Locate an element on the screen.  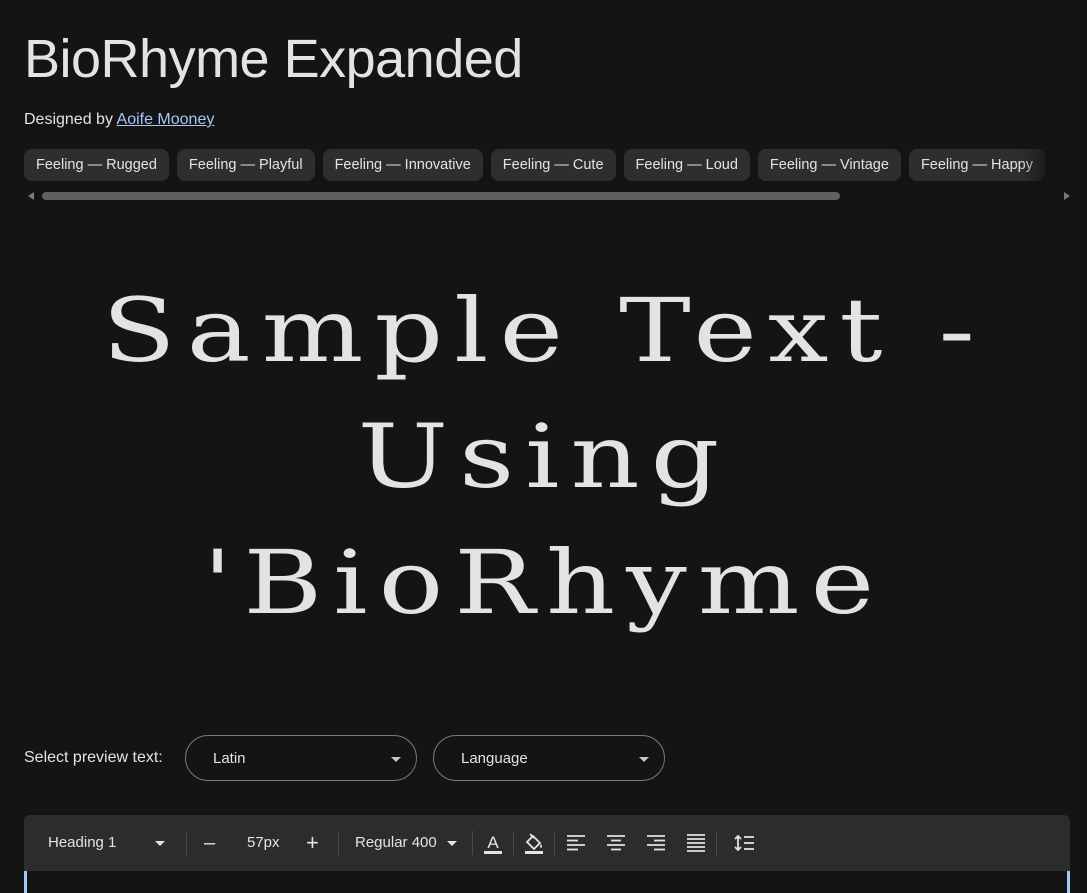
svg-text: A is located at coordinates (493, 842).